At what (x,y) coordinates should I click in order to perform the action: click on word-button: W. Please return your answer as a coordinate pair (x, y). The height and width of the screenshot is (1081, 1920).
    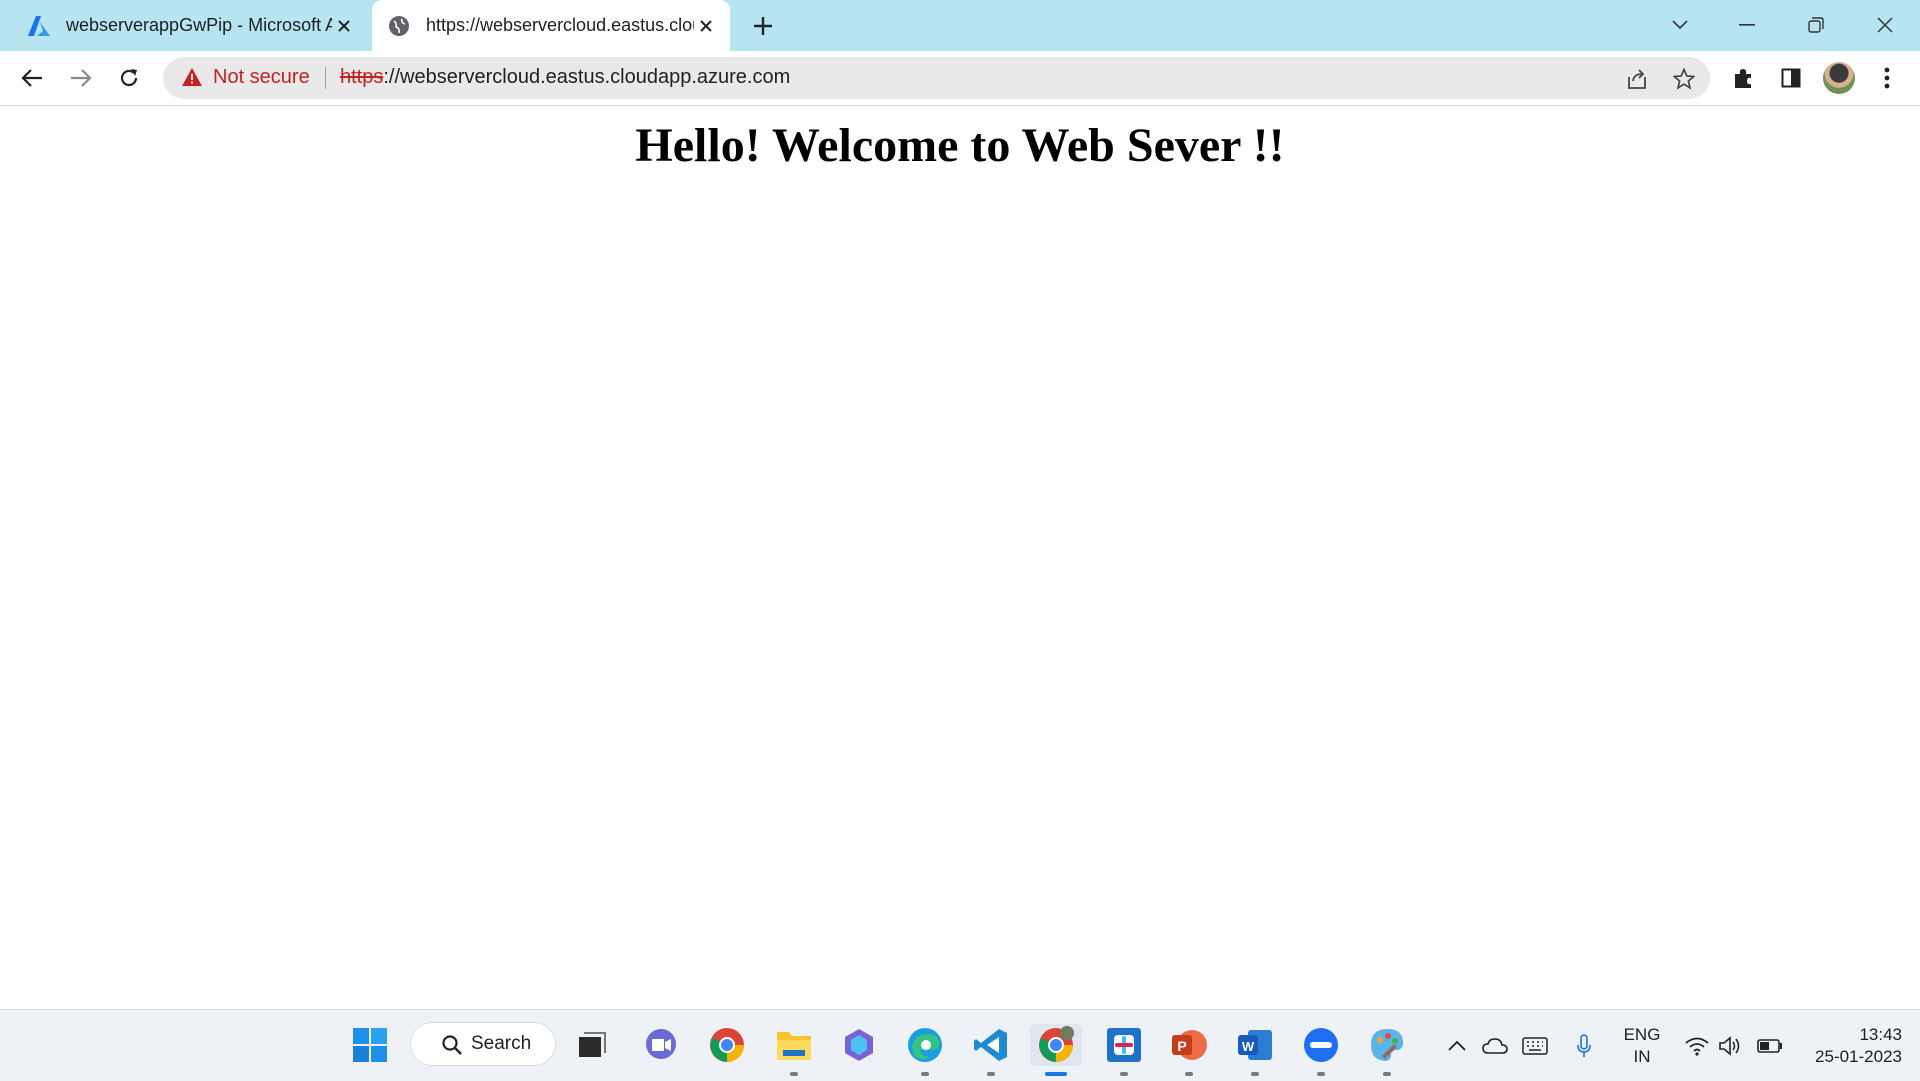
    Looking at the image, I should click on (1255, 1050).